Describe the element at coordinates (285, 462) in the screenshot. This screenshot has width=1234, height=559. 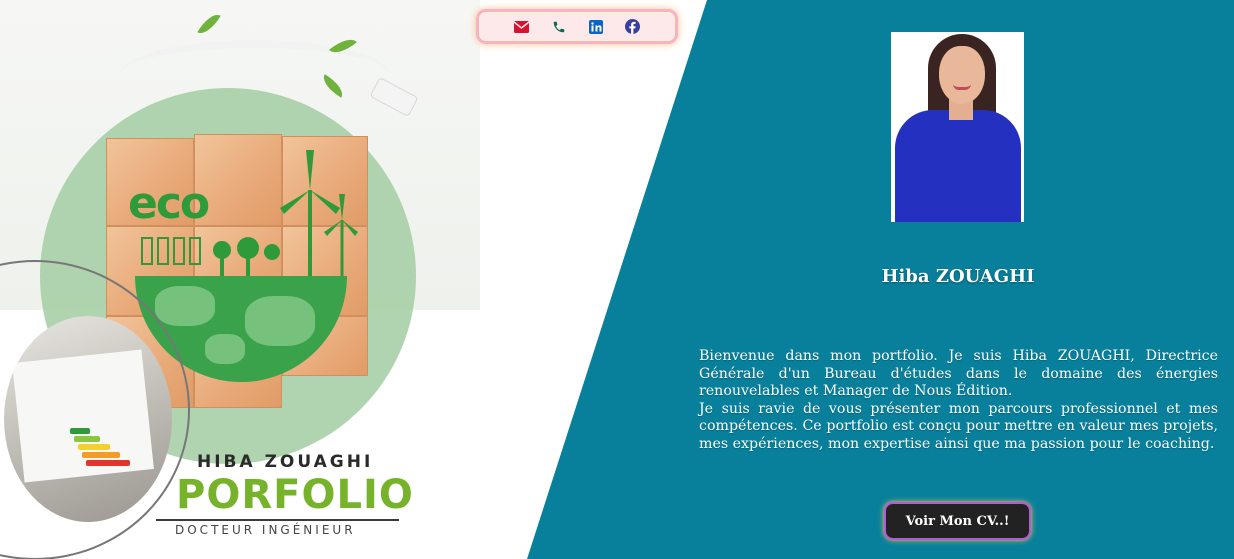
I see `brand-name: HIBA ZOUAGHI` at that location.